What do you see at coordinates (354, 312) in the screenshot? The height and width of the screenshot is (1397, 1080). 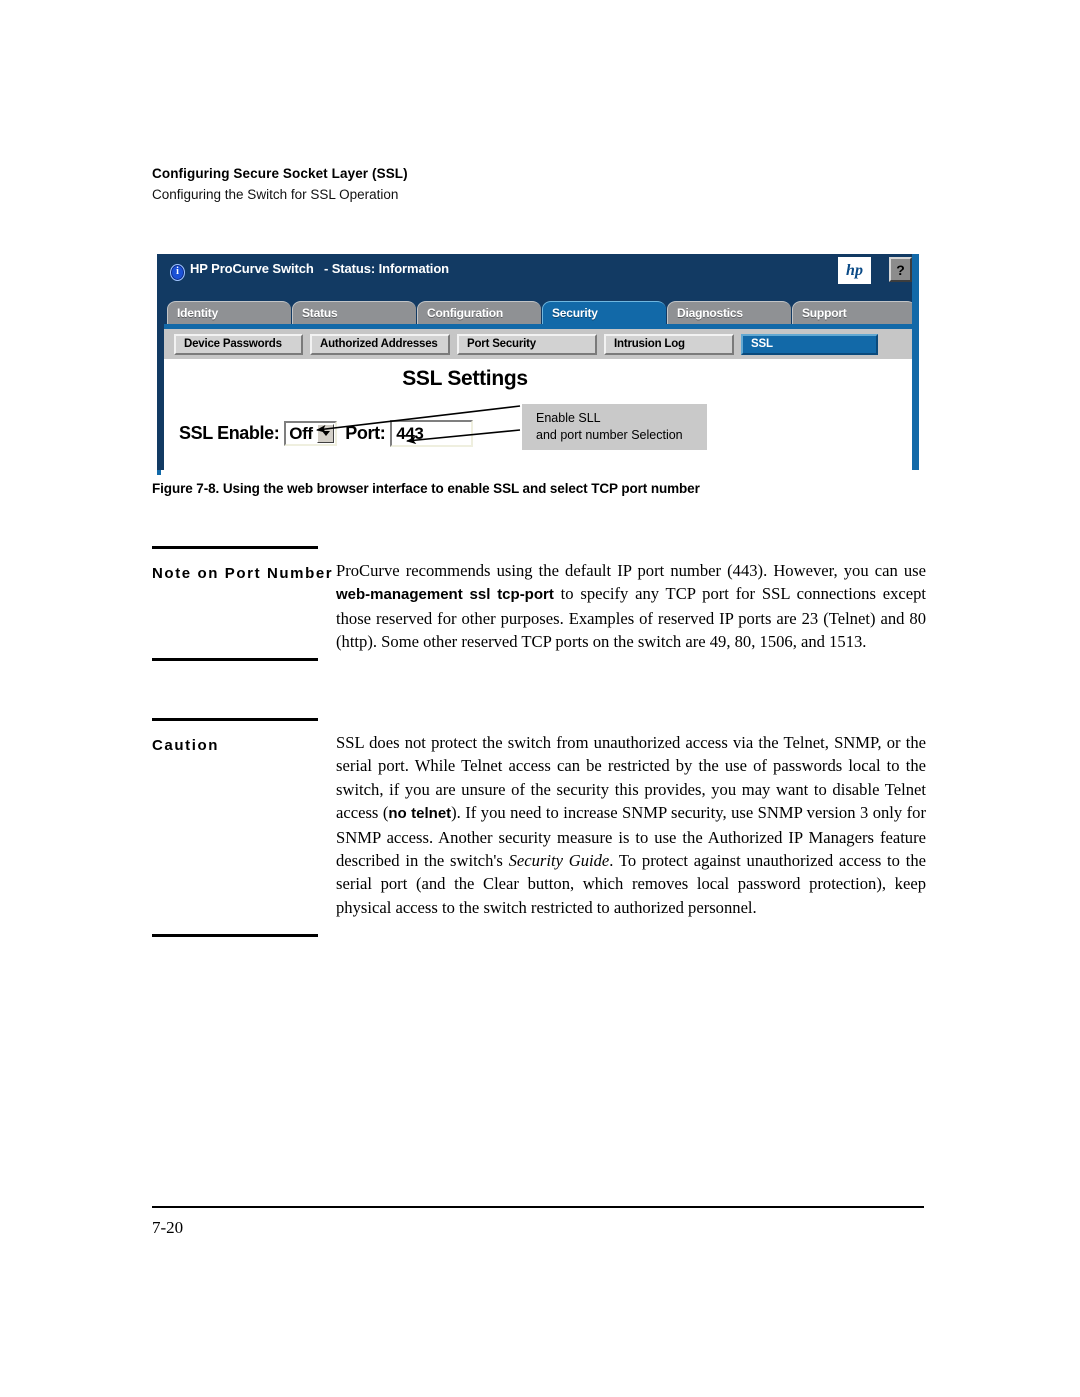 I see `tab-status: Status` at bounding box center [354, 312].